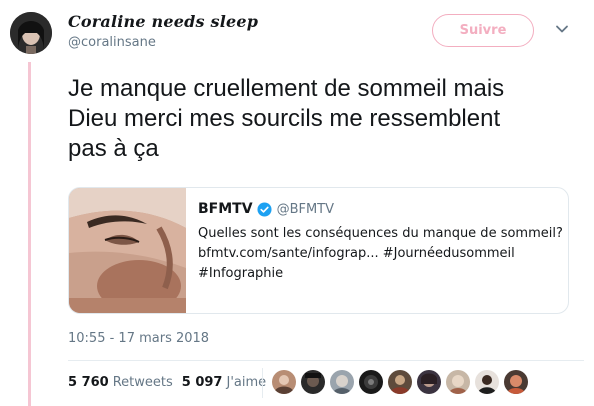  What do you see at coordinates (286, 88) in the screenshot?
I see `tweet-text-line: Je manque cruellement de sommeil mais` at bounding box center [286, 88].